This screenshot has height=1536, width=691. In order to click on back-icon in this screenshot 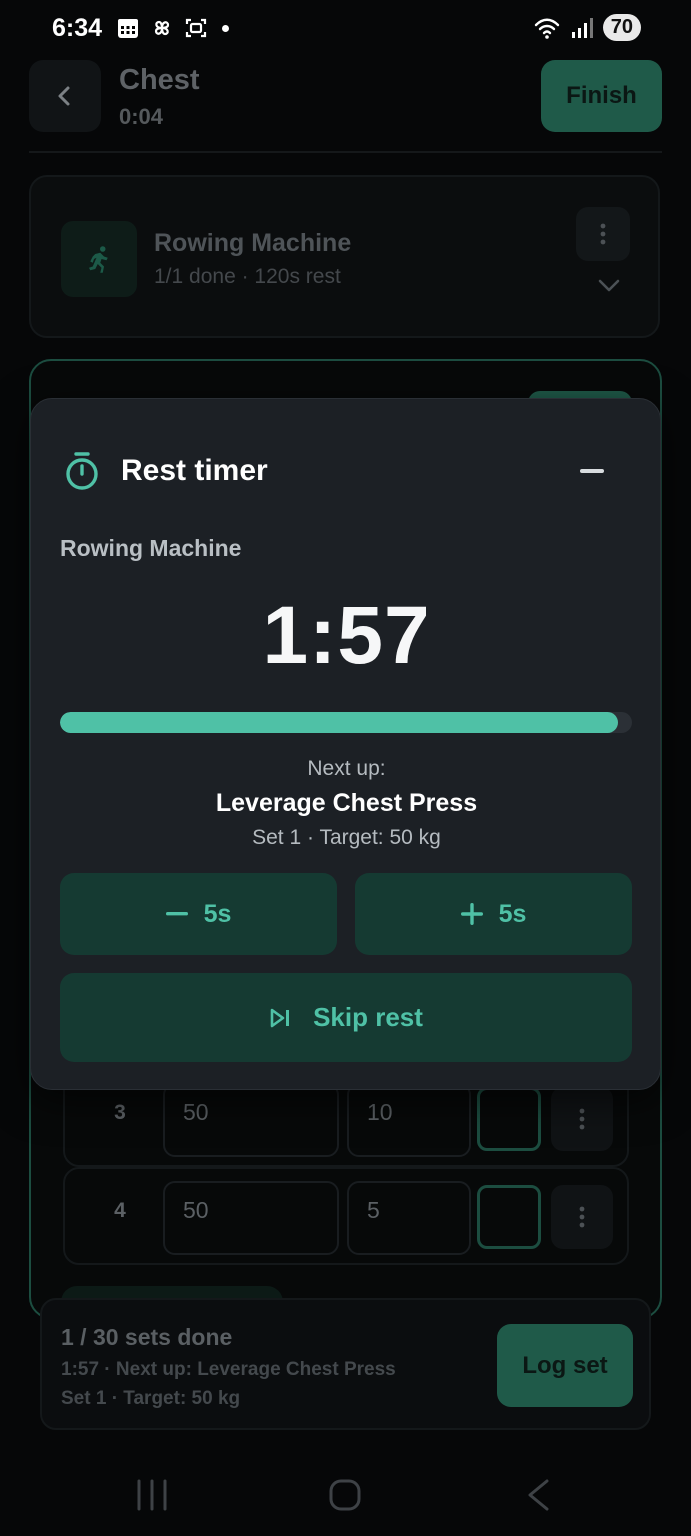, I will do `click(64, 96)`.